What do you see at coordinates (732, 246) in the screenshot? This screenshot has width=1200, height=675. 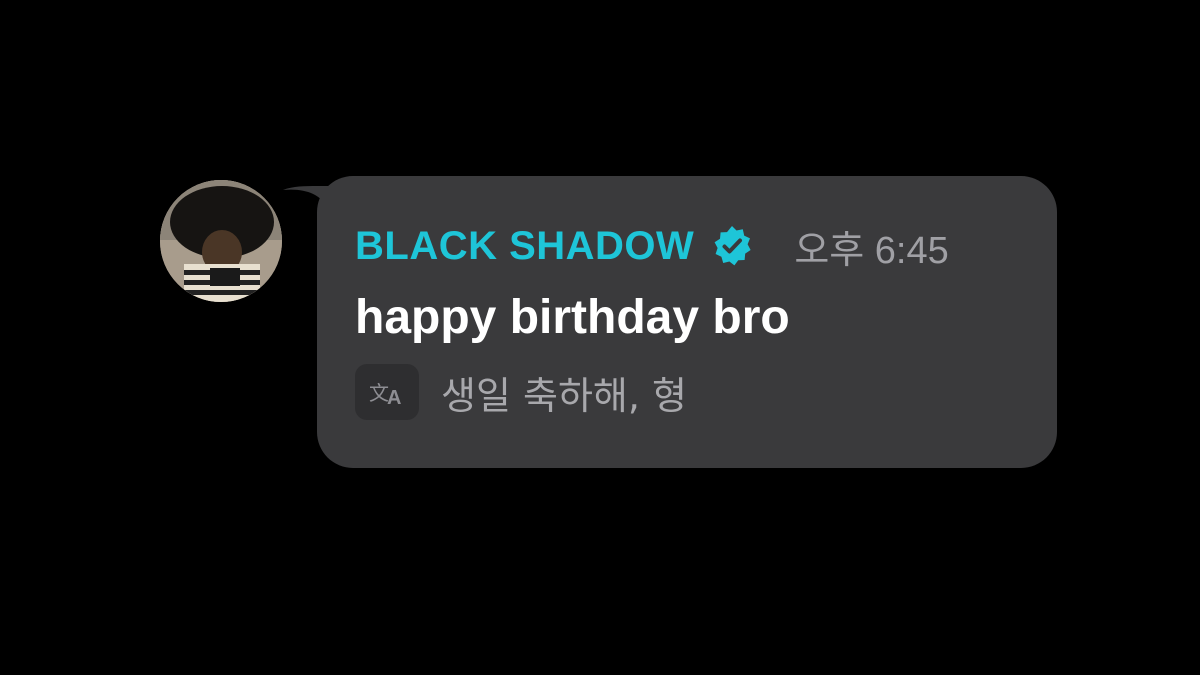 I see `verified-badge-icon` at bounding box center [732, 246].